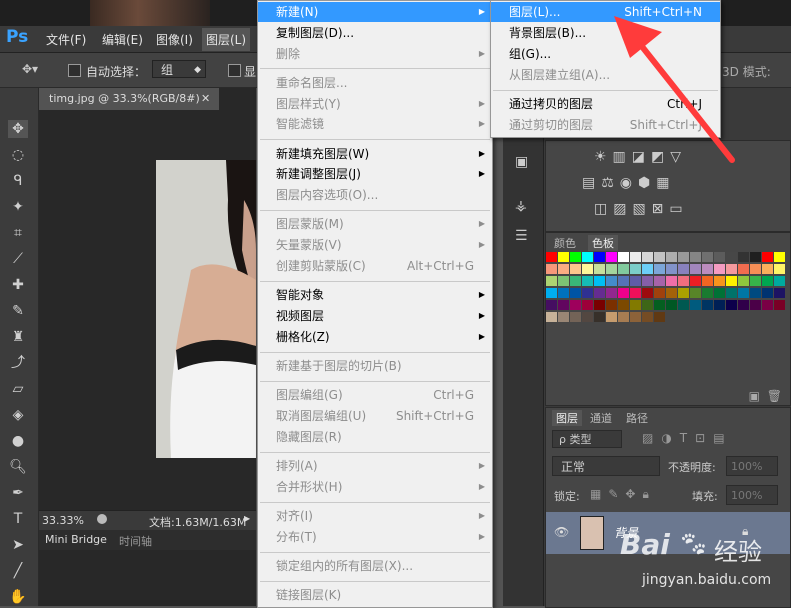 The image size is (791, 608). What do you see at coordinates (18, 493) in the screenshot?
I see `pen-tool-icon: ✒` at bounding box center [18, 493].